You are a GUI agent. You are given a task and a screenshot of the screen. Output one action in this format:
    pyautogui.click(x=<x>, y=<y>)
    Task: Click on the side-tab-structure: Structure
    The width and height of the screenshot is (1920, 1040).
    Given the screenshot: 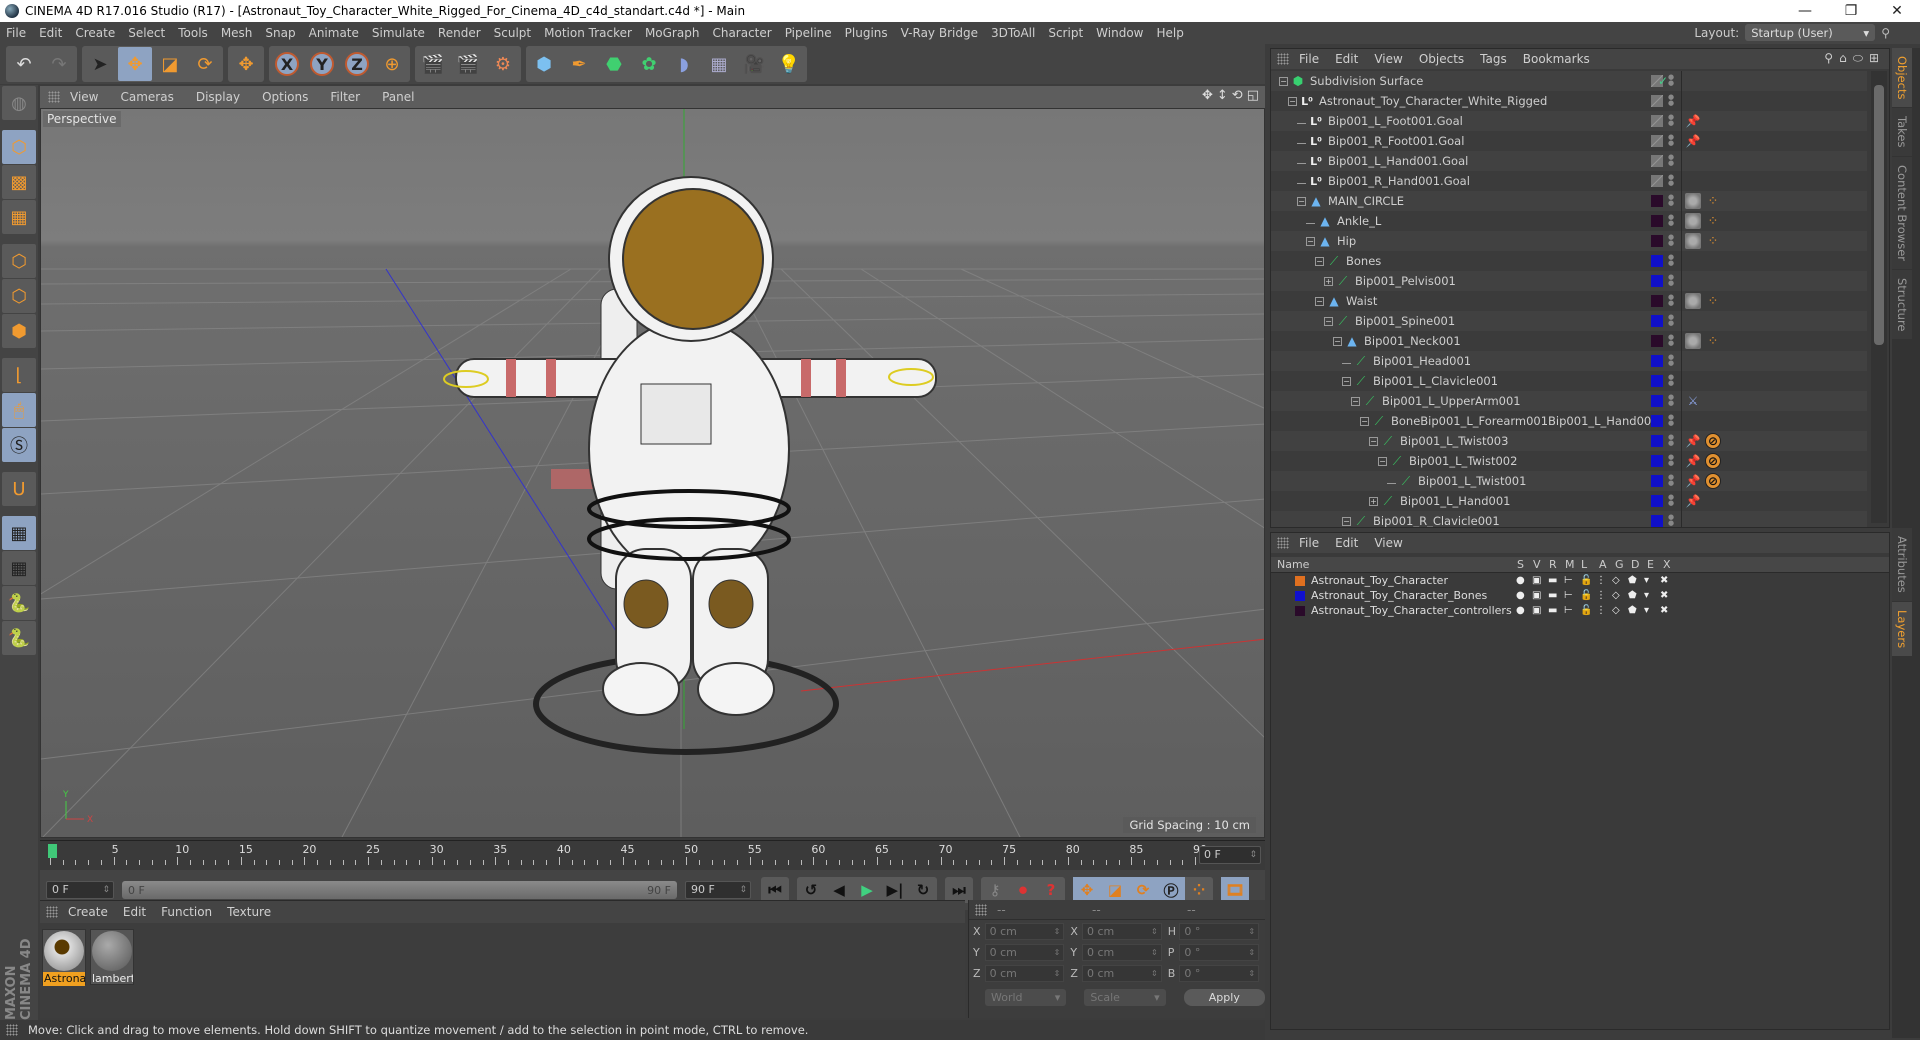 What is the action you would take?
    pyautogui.click(x=1902, y=304)
    